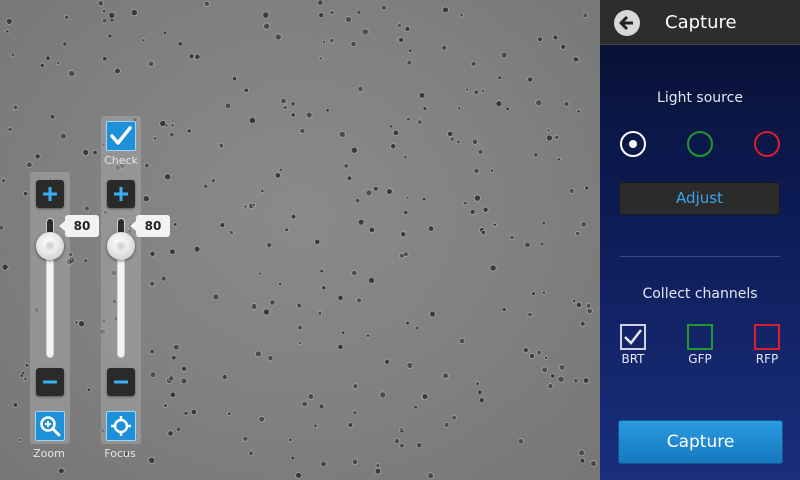 The image size is (800, 480). I want to click on focus-label: Focus, so click(120, 453).